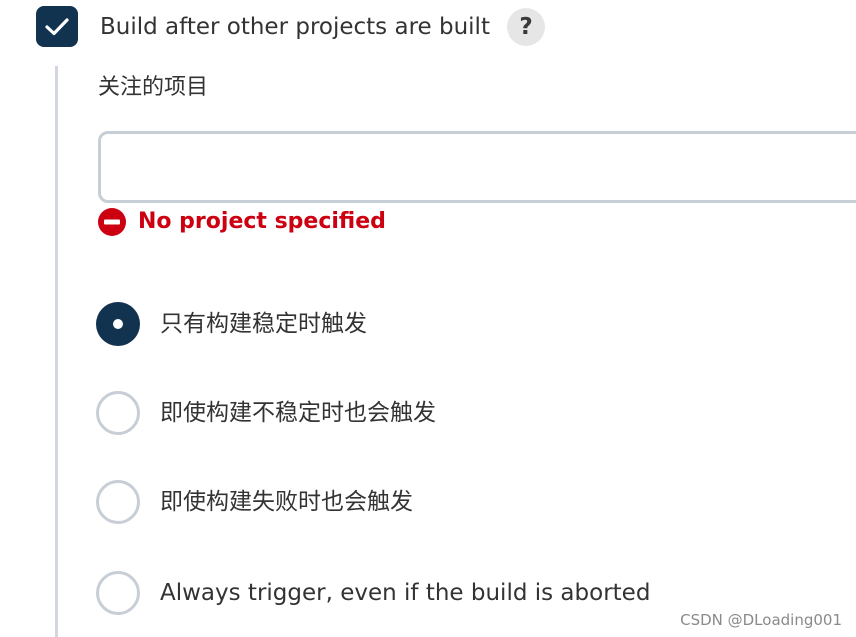 This screenshot has width=856, height=637. I want to click on radio-label: 即使构建不稳定时也会触发, so click(298, 413).